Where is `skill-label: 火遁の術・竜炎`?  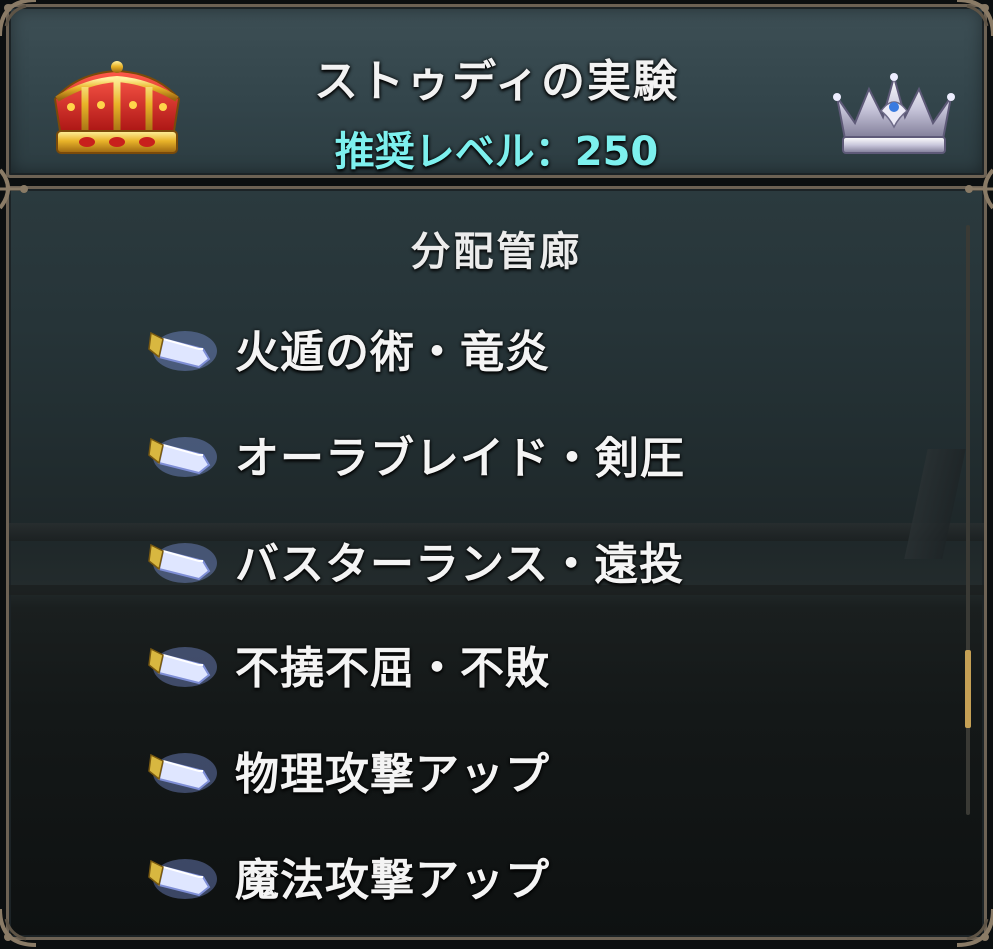 skill-label: 火遁の術・竜炎 is located at coordinates (392, 352).